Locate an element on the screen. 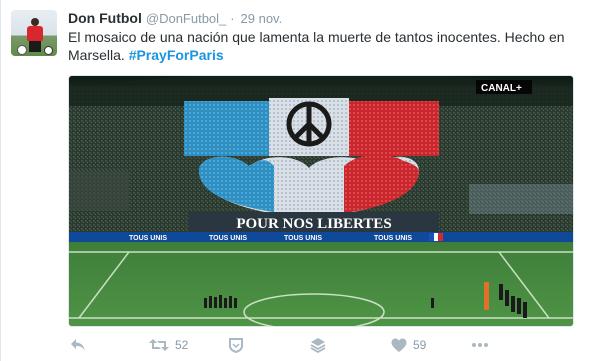 This screenshot has width=592, height=361. avatar-player-legs is located at coordinates (35, 46).